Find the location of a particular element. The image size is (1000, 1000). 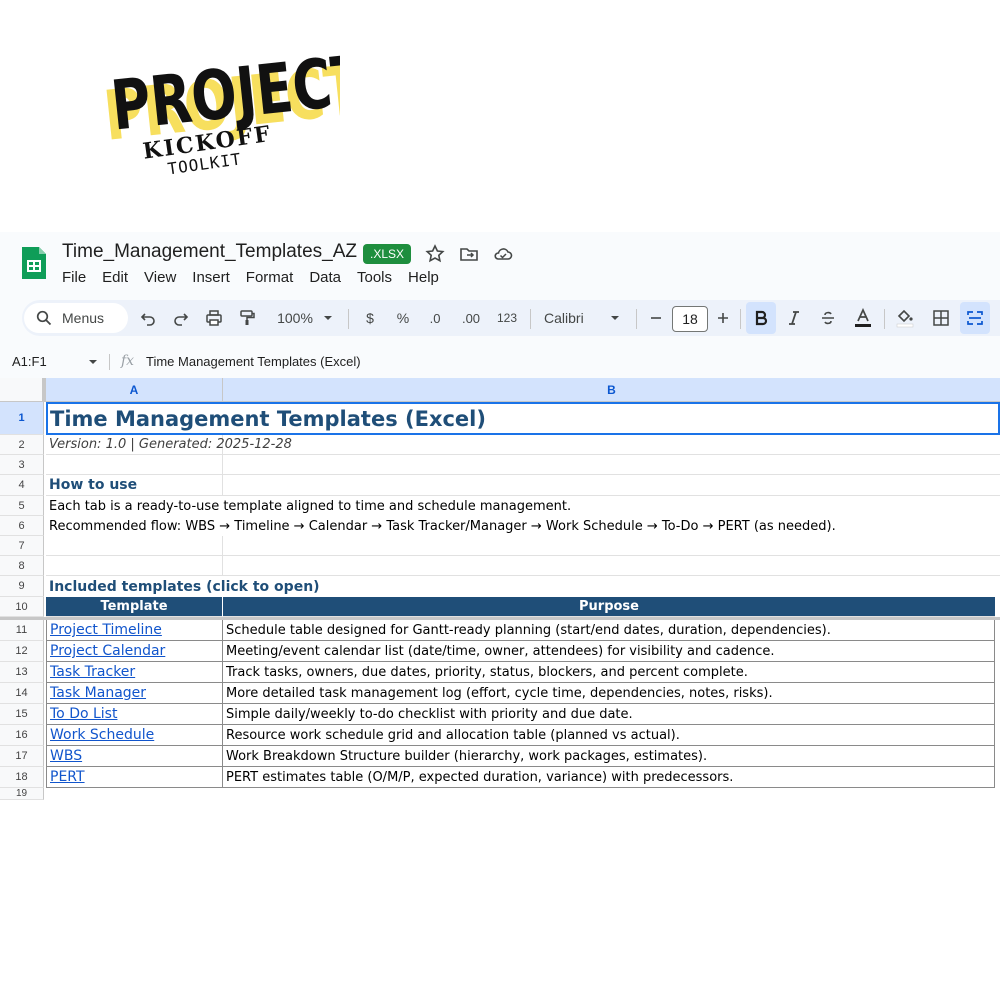

cell-b3 is located at coordinates (611, 465).